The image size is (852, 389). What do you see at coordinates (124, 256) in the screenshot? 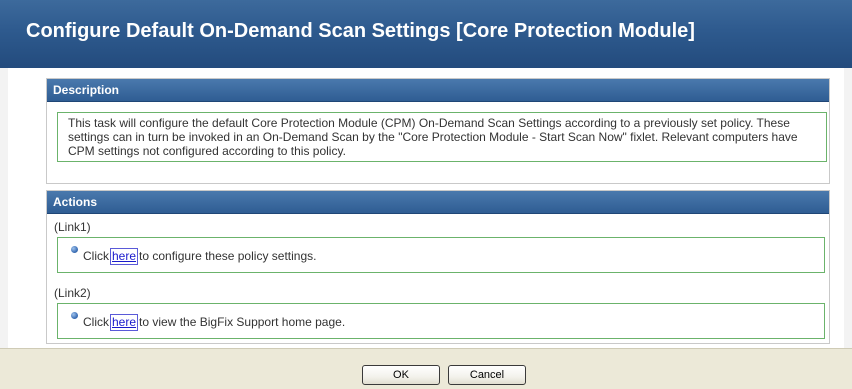
I see `link1-here-link: here` at bounding box center [124, 256].